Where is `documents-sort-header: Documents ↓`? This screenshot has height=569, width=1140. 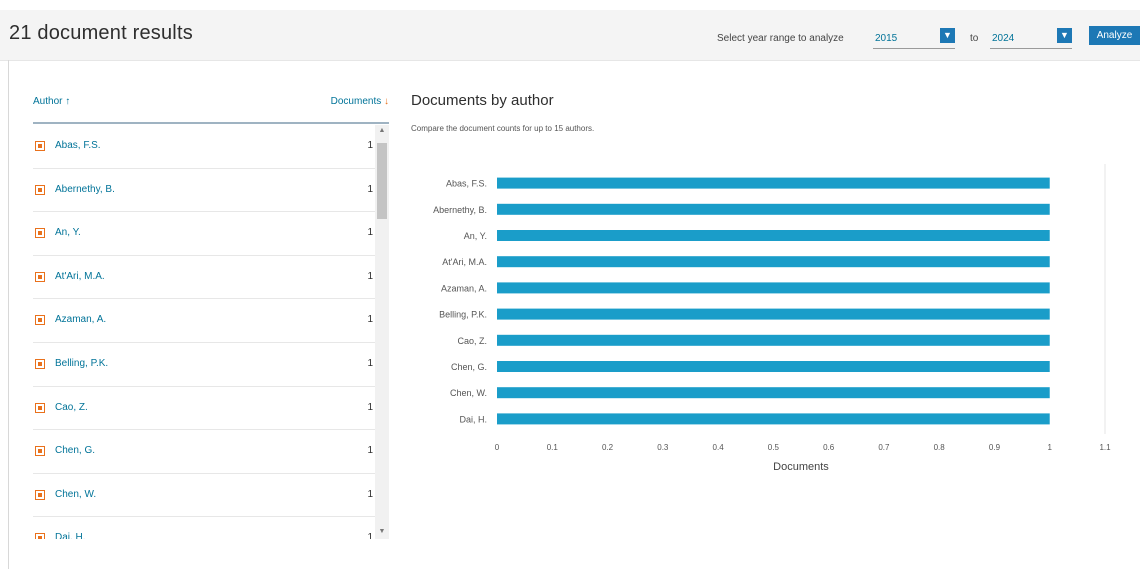 documents-sort-header: Documents ↓ is located at coordinates (360, 101).